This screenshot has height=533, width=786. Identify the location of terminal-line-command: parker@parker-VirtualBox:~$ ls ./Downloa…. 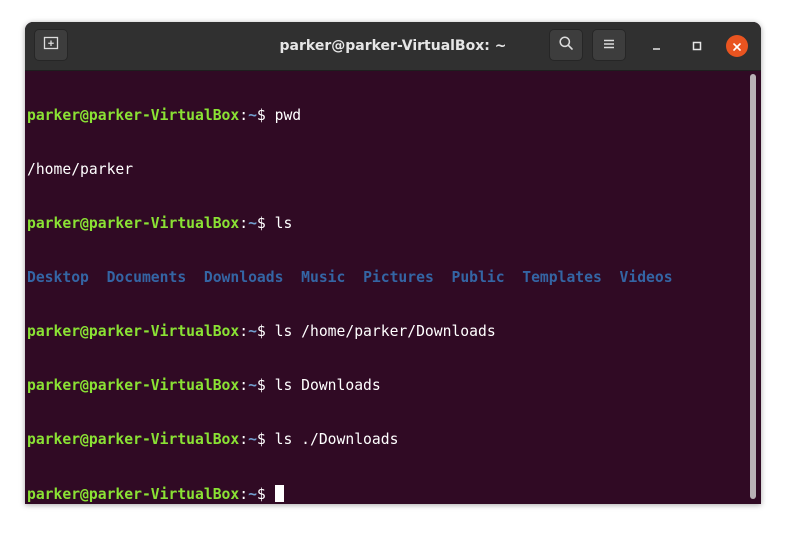
(386, 440).